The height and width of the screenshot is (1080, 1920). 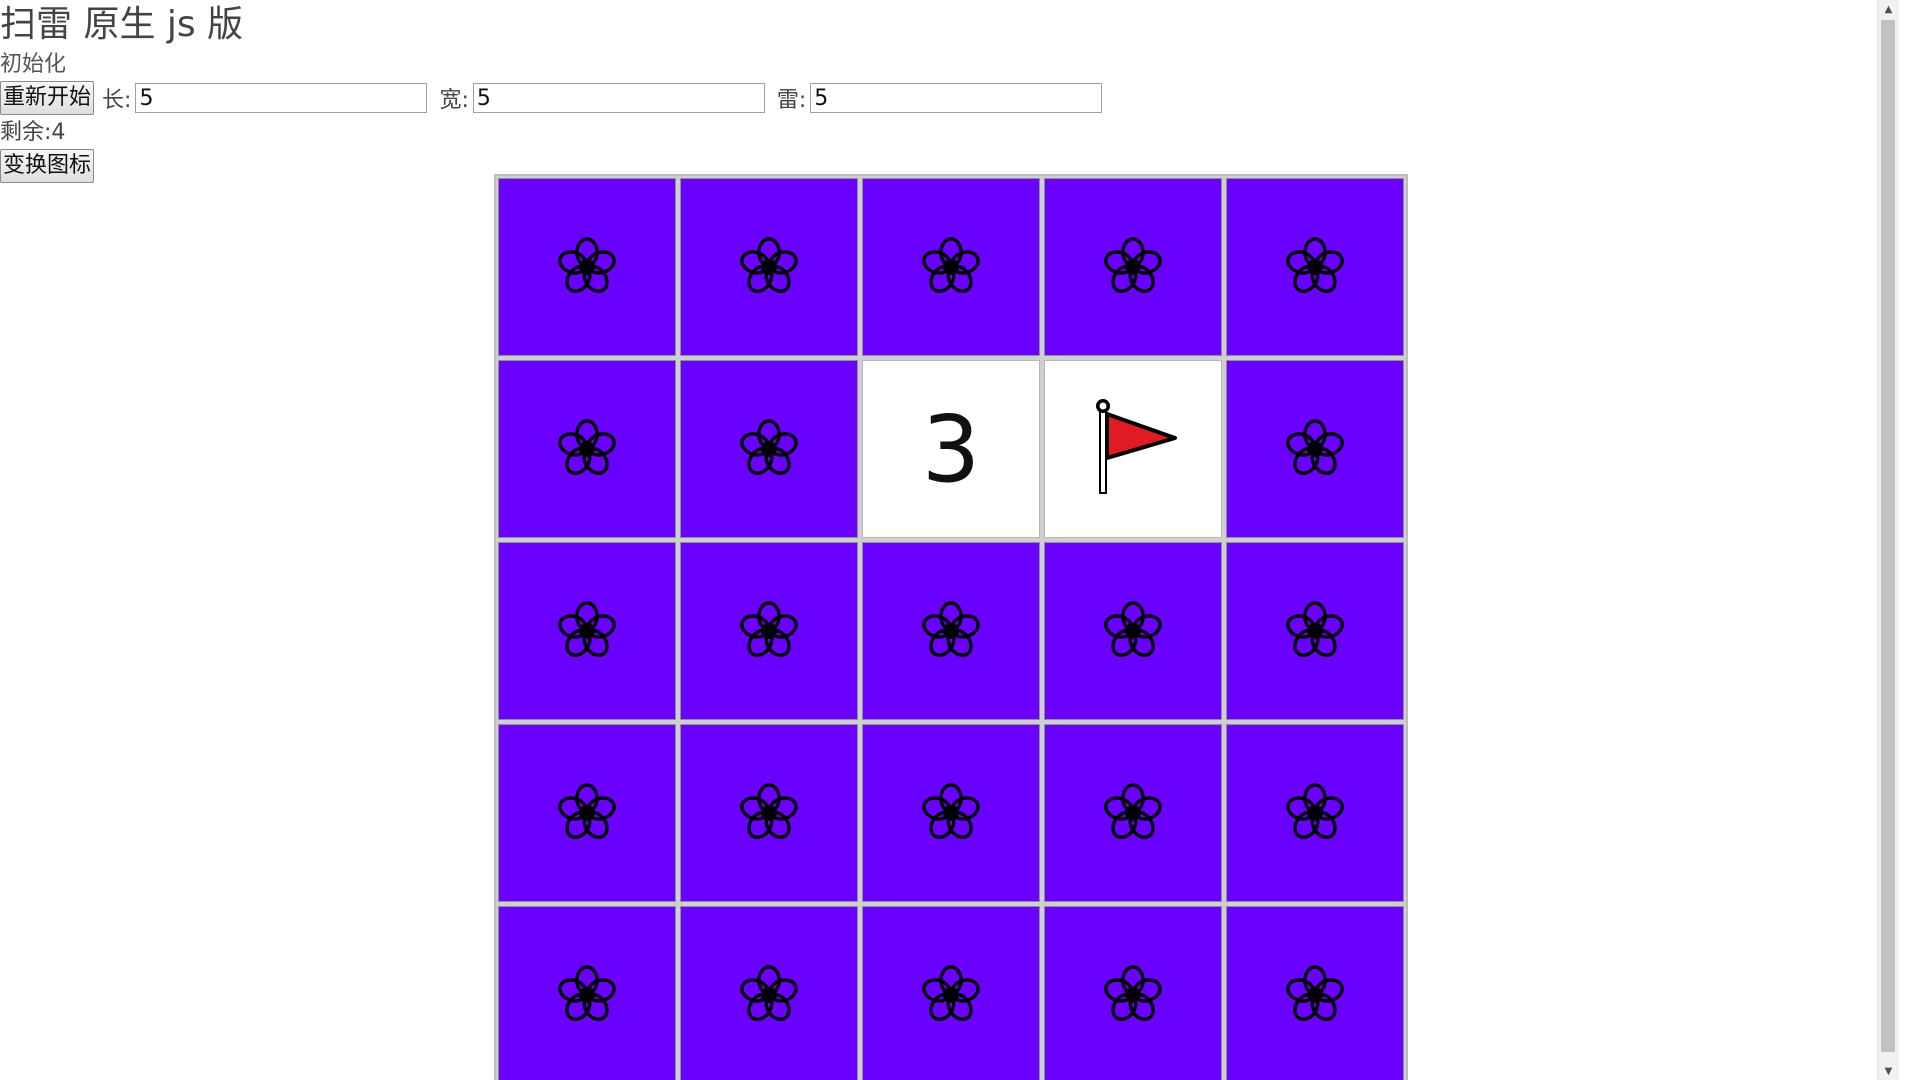 What do you see at coordinates (791, 100) in the screenshot?
I see `mines-label: 雷:` at bounding box center [791, 100].